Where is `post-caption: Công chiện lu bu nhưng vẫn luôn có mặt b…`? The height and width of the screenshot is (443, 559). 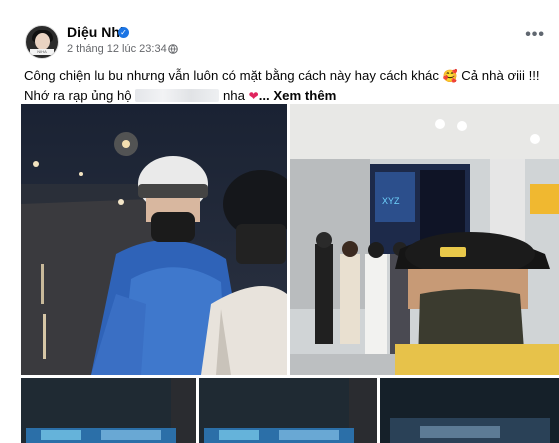 post-caption: Công chiện lu bu nhưng vẫn luôn có mặt b… is located at coordinates (284, 86).